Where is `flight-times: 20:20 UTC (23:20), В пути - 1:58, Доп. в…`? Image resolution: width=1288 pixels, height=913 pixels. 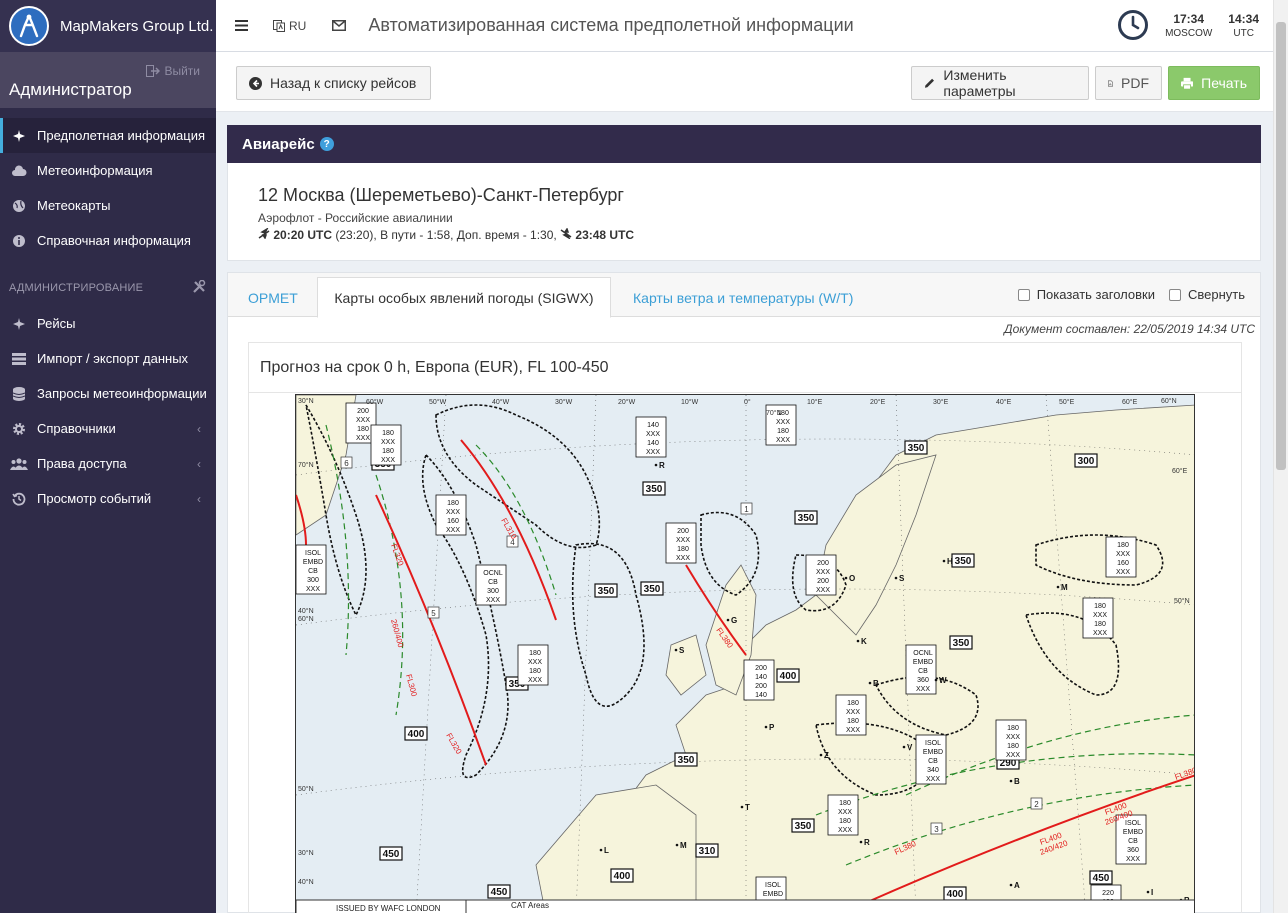
flight-times: 20:20 UTC (23:20), В пути - 1:58, Доп. в… is located at coordinates (759, 234).